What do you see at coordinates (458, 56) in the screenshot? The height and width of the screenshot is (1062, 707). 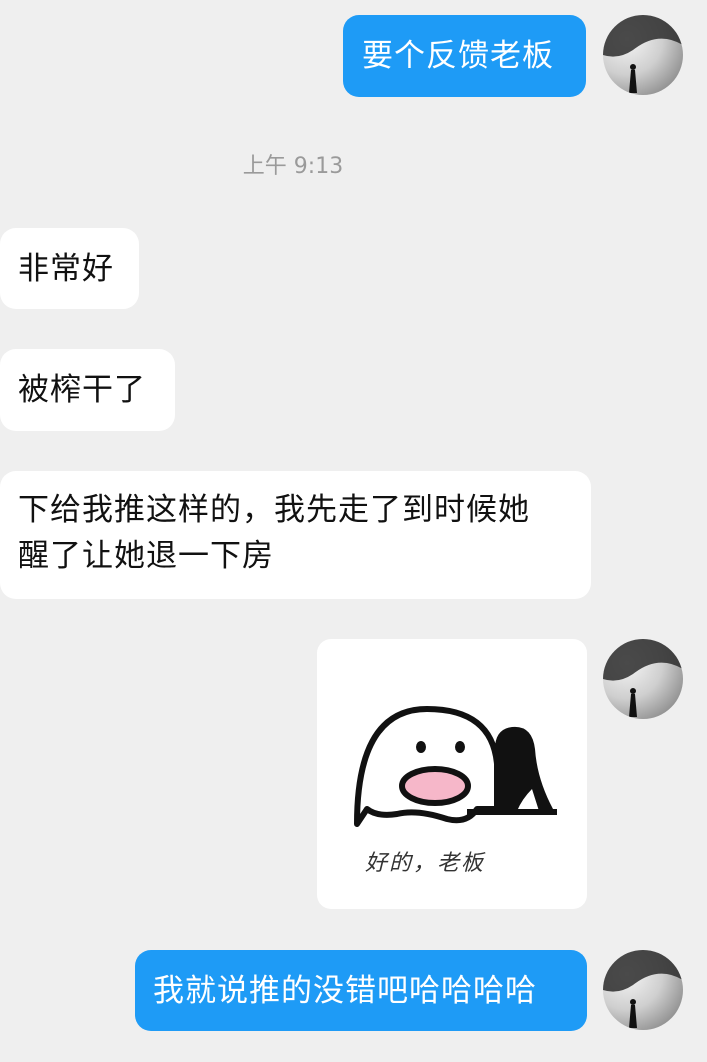 I see `message-text: 要个反馈老板` at bounding box center [458, 56].